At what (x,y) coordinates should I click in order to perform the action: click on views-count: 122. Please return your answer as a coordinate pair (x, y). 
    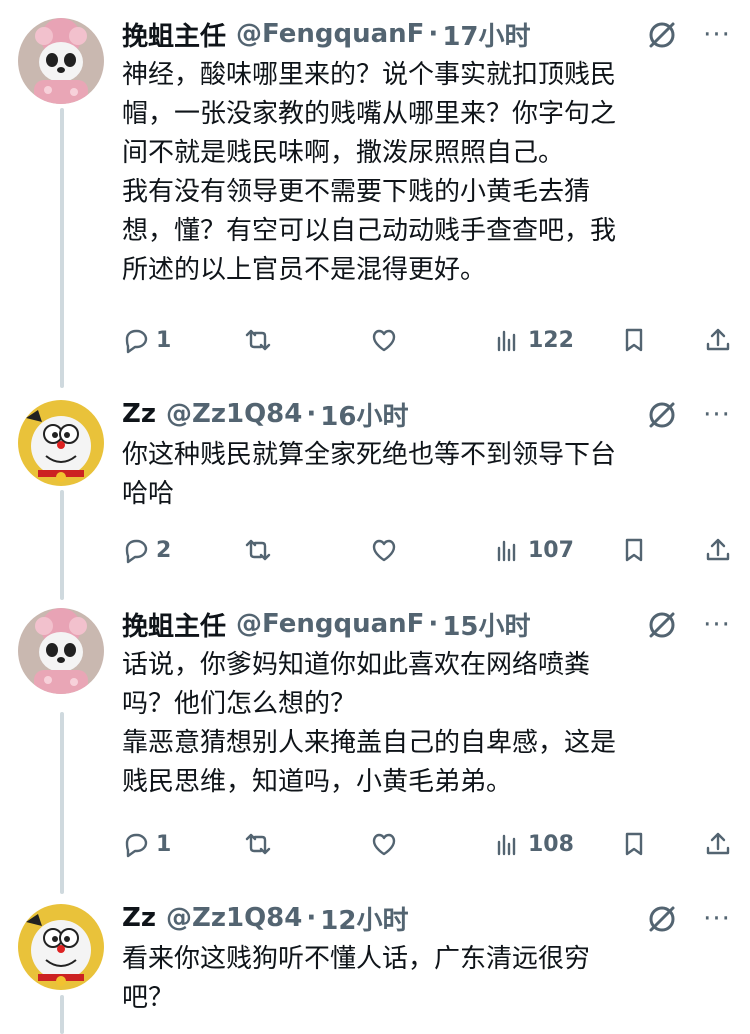
    Looking at the image, I should click on (551, 340).